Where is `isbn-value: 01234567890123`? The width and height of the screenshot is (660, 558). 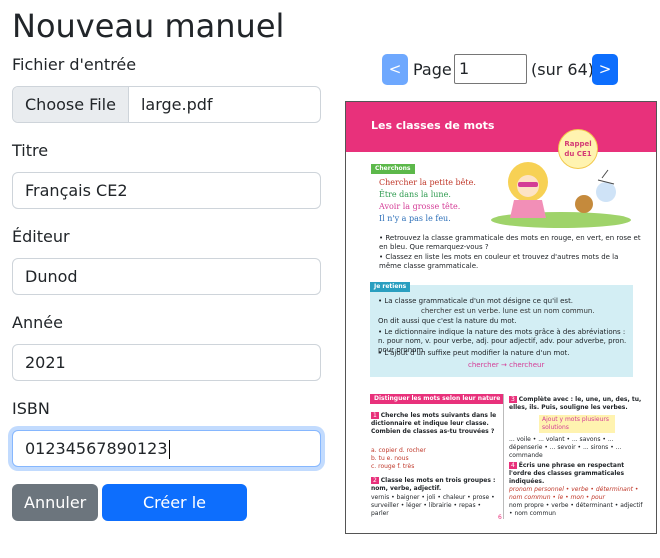 isbn-value: 01234567890123 is located at coordinates (96, 448).